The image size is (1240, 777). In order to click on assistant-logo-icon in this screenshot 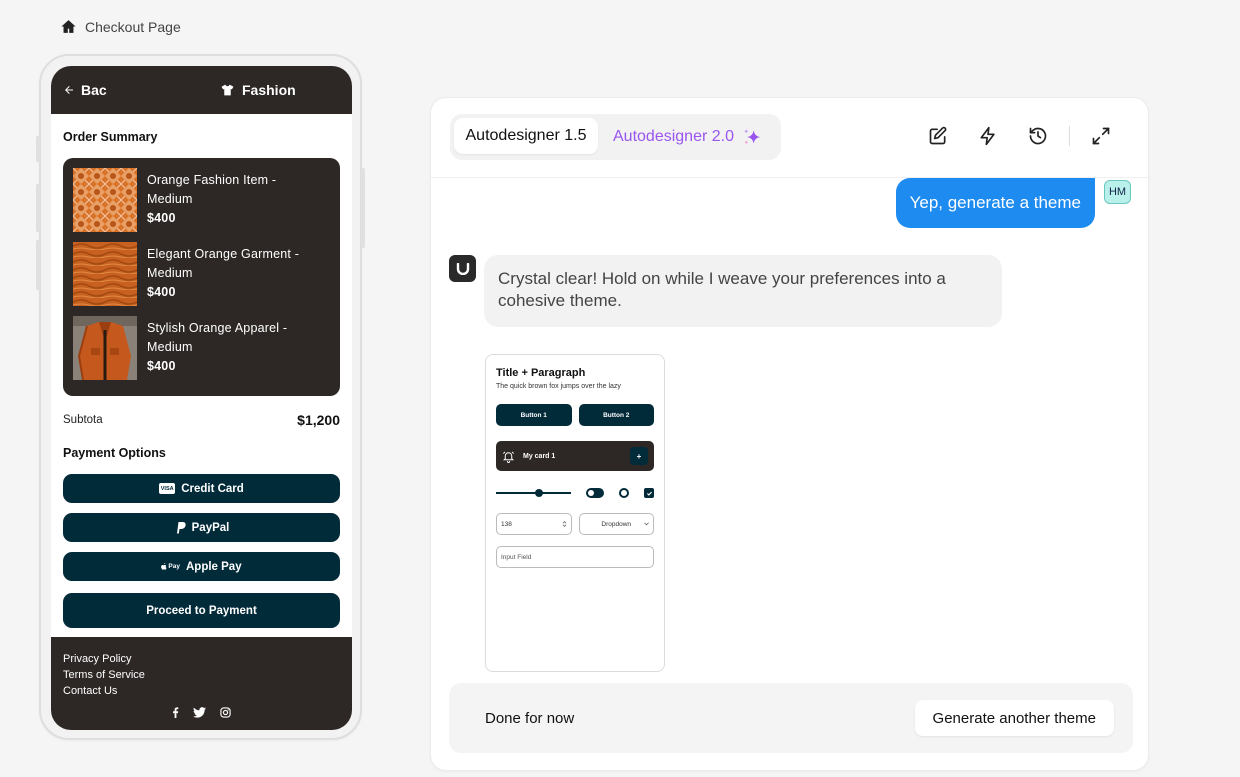, I will do `click(462, 268)`.